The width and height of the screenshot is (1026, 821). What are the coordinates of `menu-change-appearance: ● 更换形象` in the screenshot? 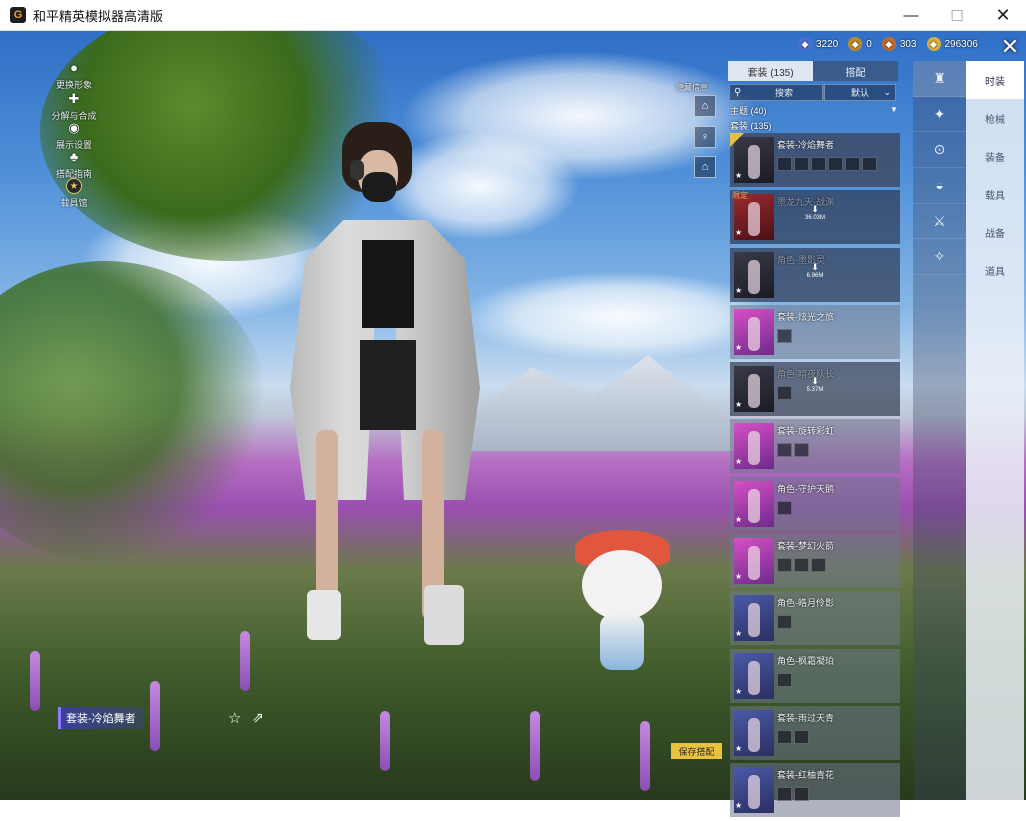 It's located at (74, 75).